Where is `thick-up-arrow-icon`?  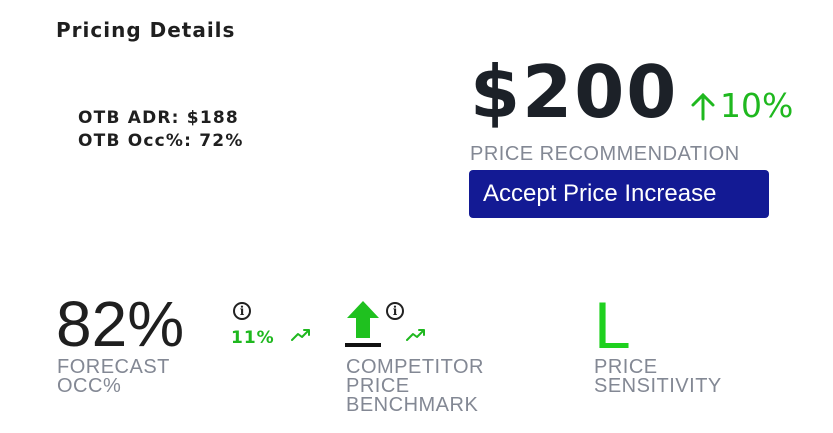
thick-up-arrow-icon is located at coordinates (363, 324).